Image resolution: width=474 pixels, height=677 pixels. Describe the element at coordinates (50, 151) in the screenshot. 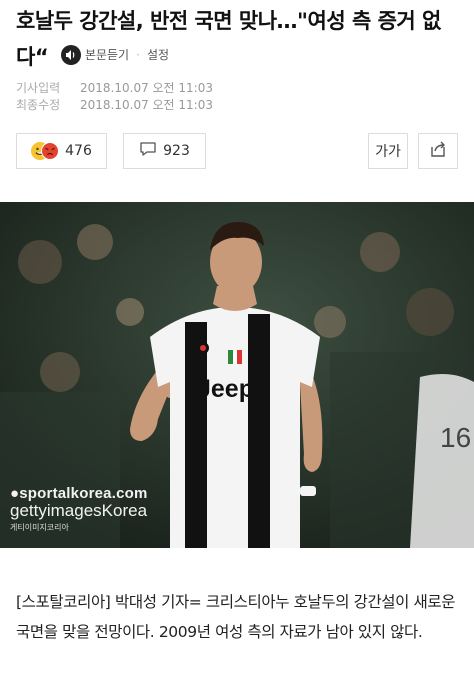

I see `emoji-angry-icon` at that location.